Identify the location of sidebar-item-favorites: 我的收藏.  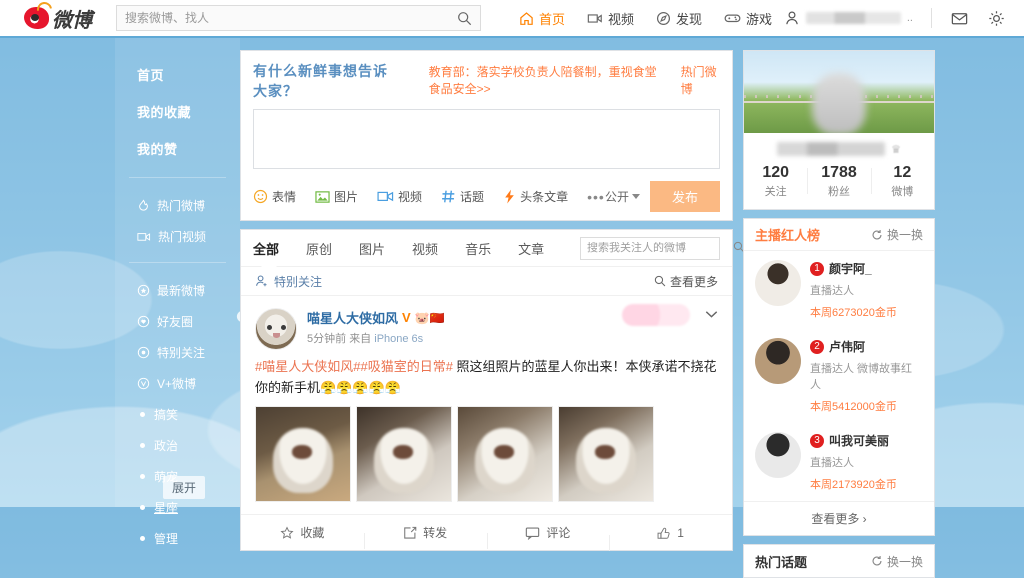
(177, 111).